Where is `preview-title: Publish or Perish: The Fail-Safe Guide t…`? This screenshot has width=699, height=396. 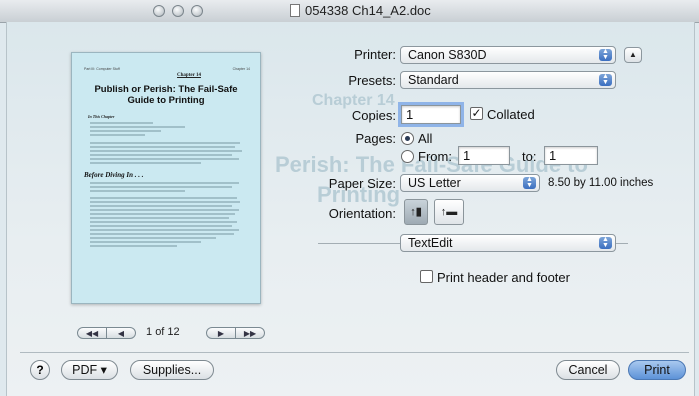
preview-title: Publish or Perish: The Fail-Safe Guide t… is located at coordinates (166, 95).